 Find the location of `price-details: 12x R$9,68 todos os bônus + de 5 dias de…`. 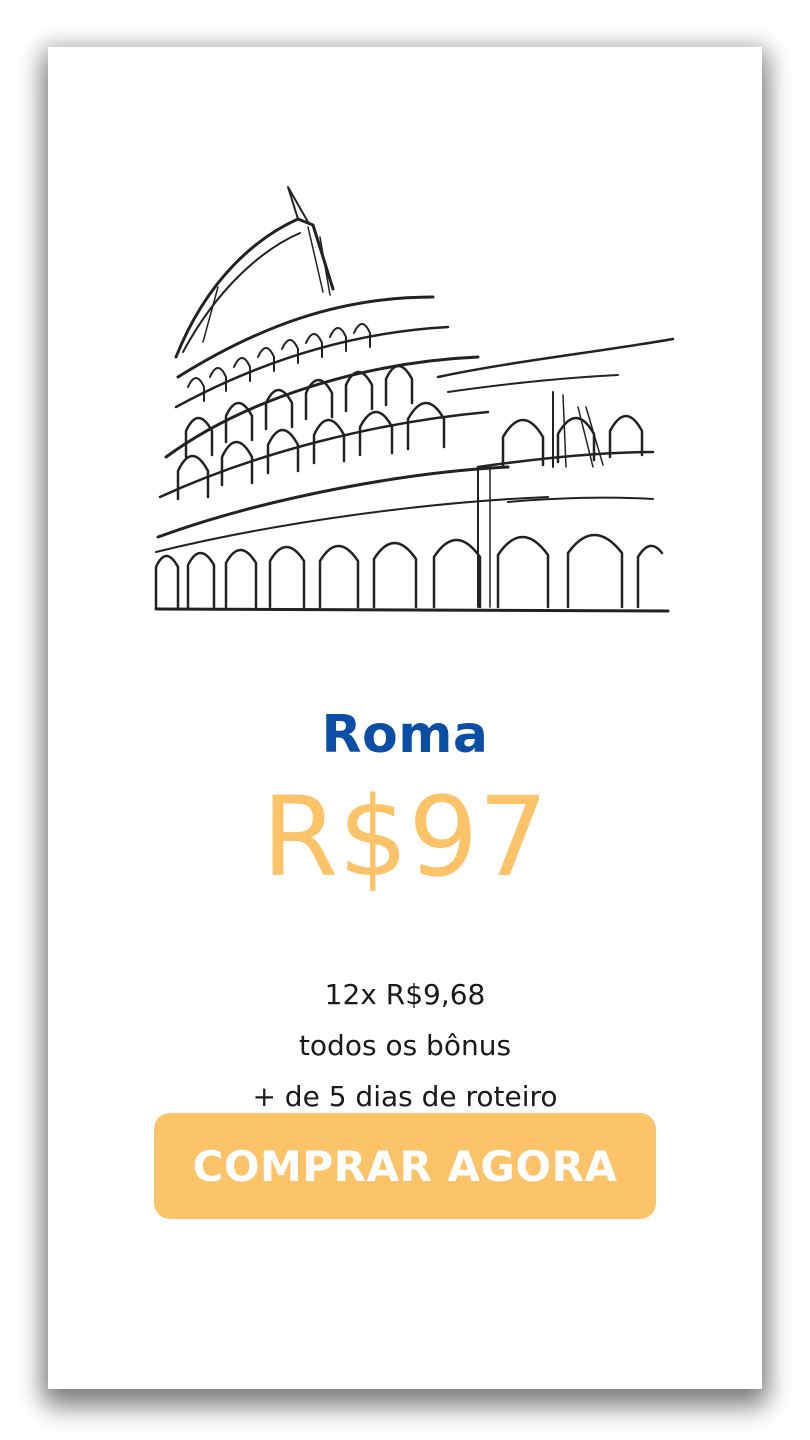

price-details: 12x R$9,68 todos os bônus + de 5 dias de… is located at coordinates (405, 1047).